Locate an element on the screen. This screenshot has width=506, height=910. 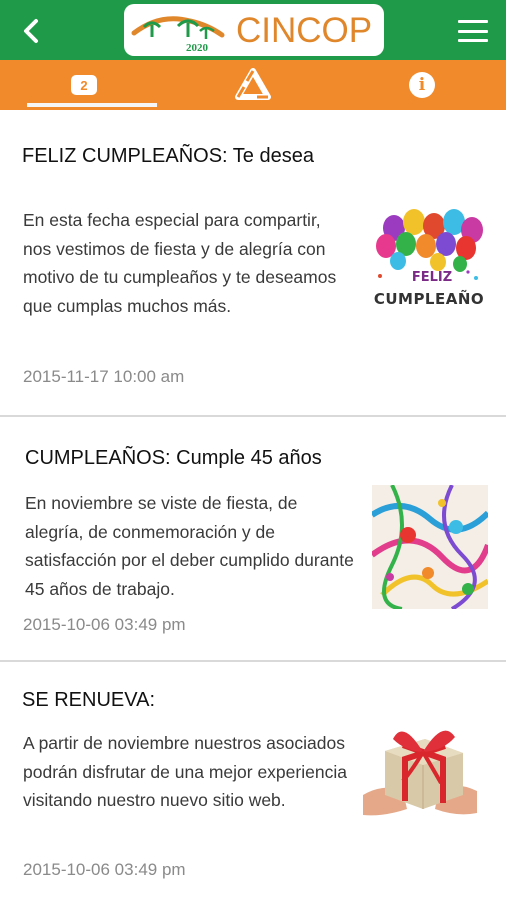
post-title: FELIZ CUMPLEAÑOS: Te desea is located at coordinates (168, 156).